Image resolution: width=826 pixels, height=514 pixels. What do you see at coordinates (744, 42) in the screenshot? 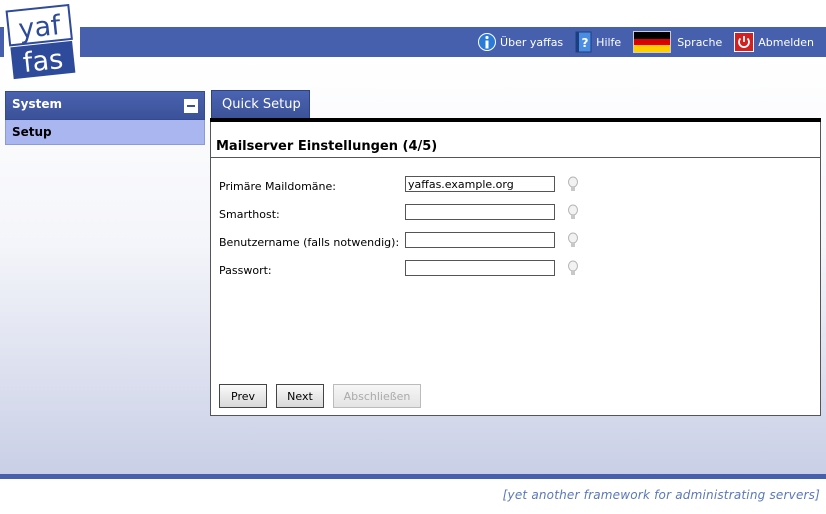
I see `power-icon` at bounding box center [744, 42].